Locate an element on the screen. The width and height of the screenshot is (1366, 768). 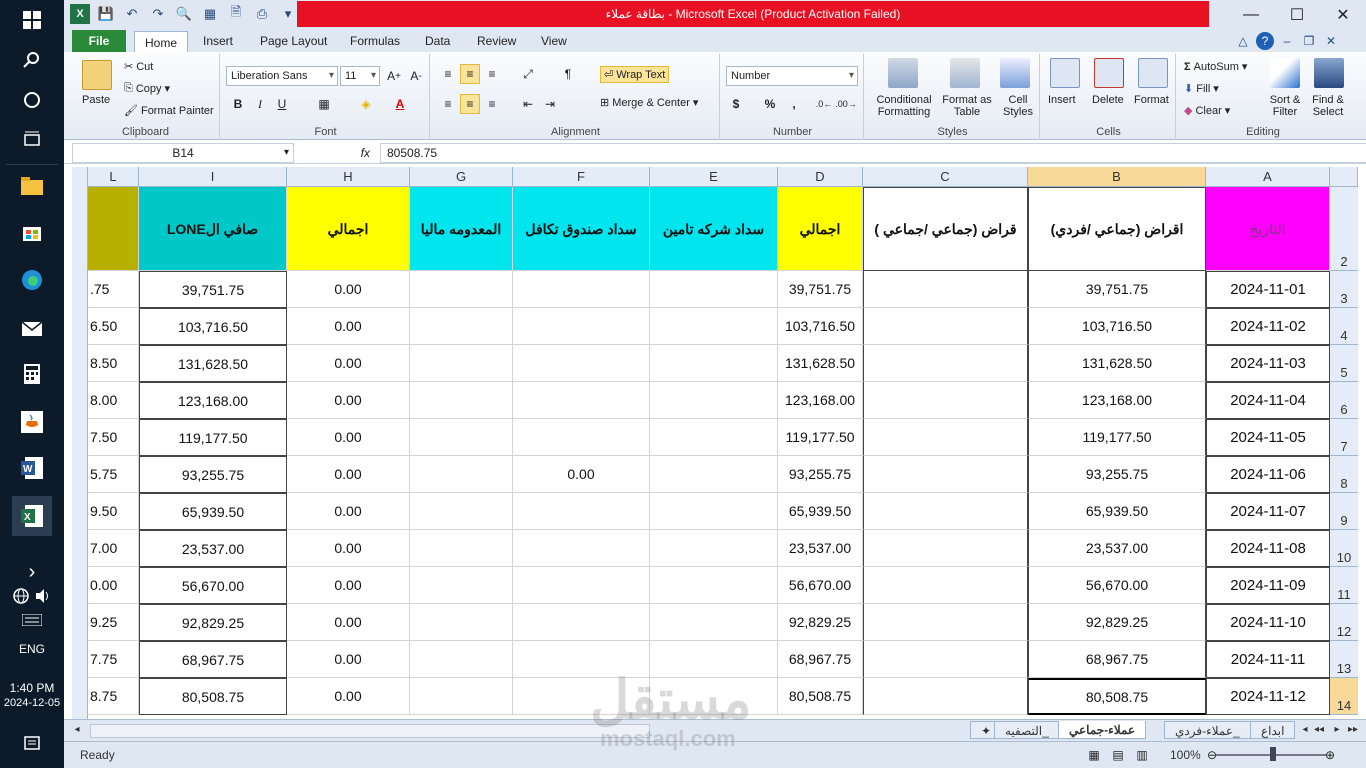
notifications-icon is located at coordinates (32, 744).